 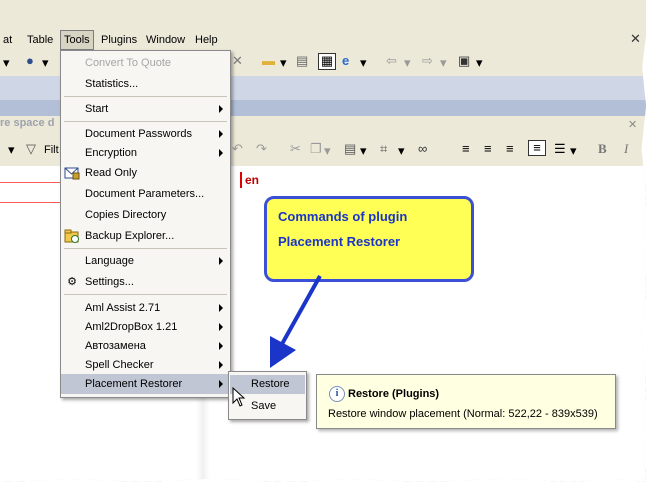 I want to click on envelope-lock-icon, so click(x=72, y=173).